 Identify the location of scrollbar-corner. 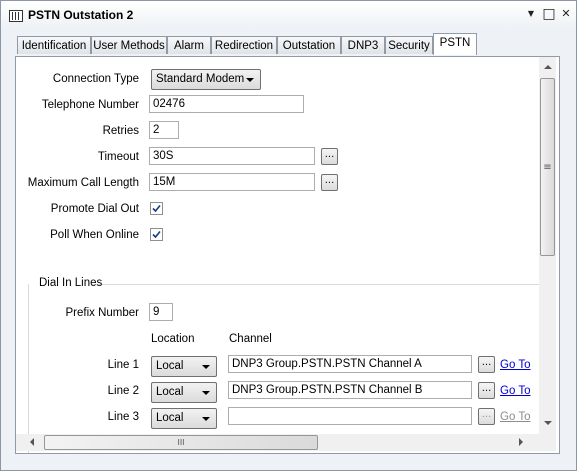
(547, 442).